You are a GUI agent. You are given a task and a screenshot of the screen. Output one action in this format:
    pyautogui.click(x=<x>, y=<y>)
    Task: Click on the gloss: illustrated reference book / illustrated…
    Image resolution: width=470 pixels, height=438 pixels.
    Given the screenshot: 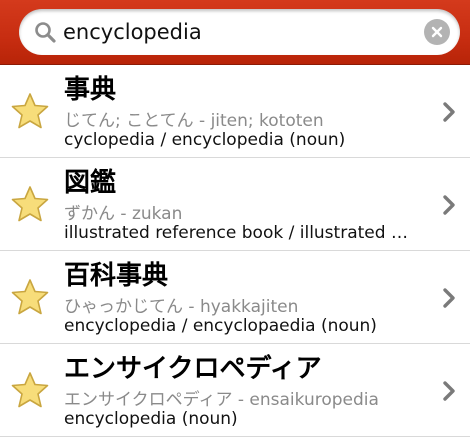 What is the action you would take?
    pyautogui.click(x=239, y=233)
    